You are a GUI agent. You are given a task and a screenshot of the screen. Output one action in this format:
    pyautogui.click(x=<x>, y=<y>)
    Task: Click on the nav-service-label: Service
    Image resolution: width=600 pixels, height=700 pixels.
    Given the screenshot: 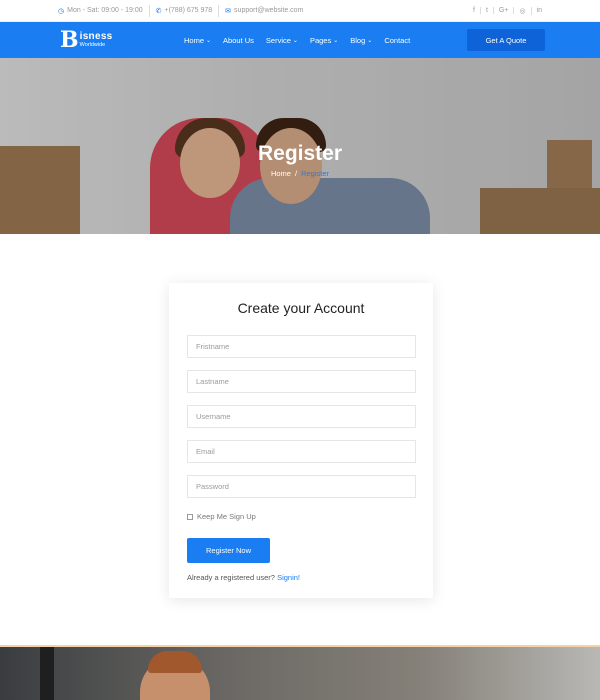 What is the action you would take?
    pyautogui.click(x=278, y=40)
    